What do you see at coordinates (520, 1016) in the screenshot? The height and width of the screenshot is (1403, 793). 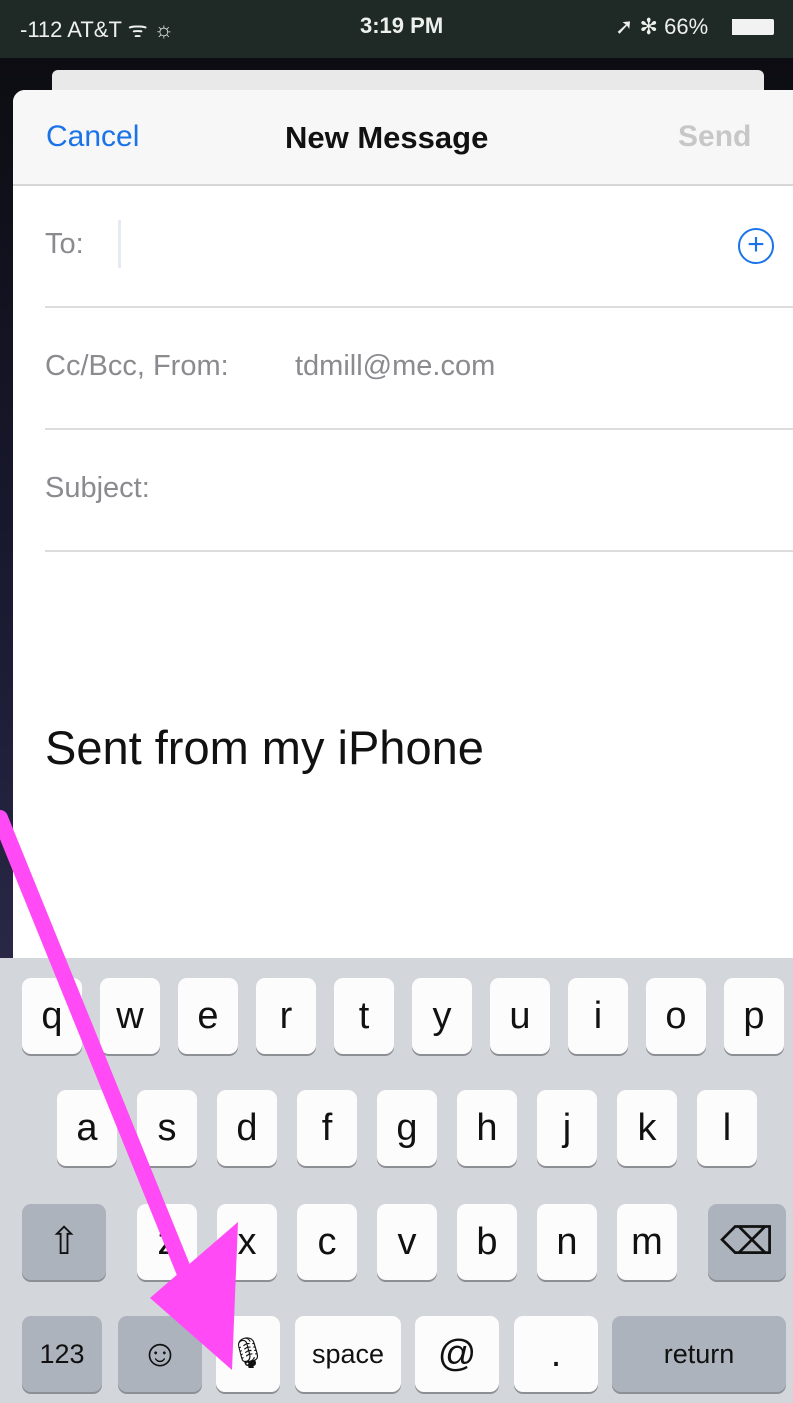 I see `key-u: u` at bounding box center [520, 1016].